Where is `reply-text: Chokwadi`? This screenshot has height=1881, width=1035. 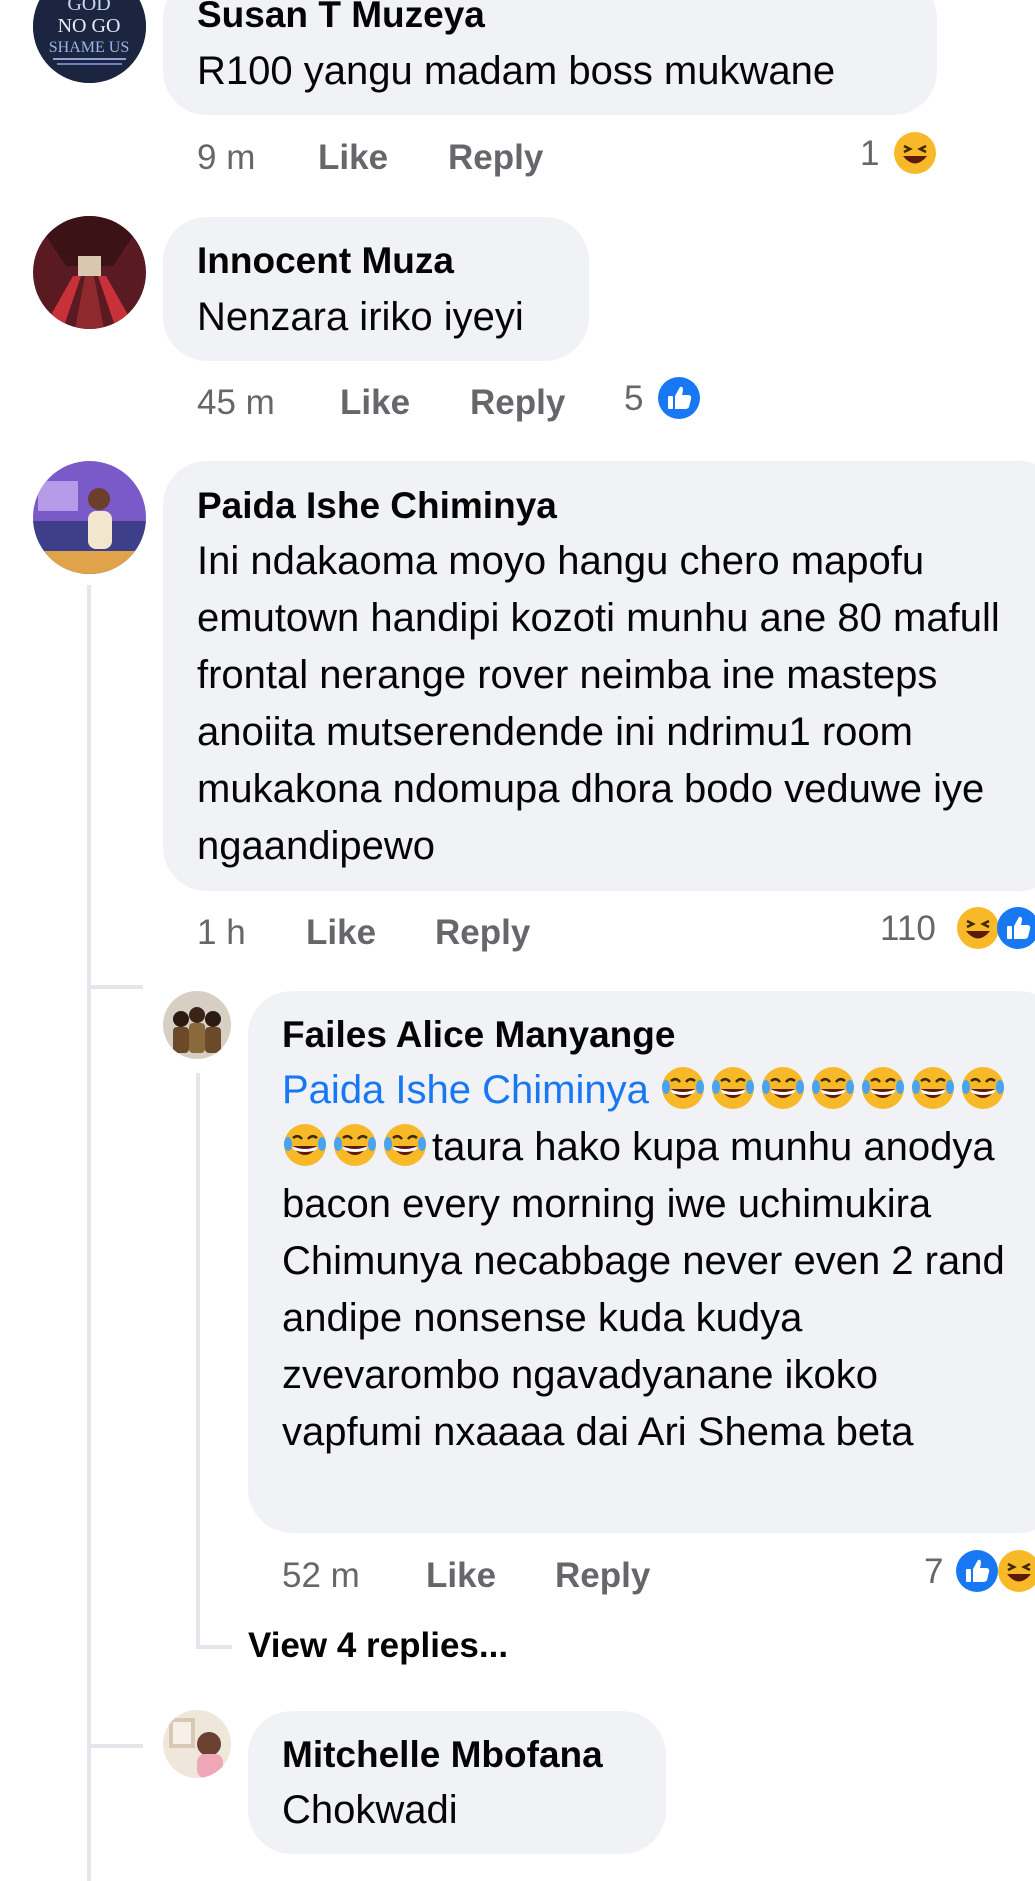
reply-text: Chokwadi is located at coordinates (370, 1810).